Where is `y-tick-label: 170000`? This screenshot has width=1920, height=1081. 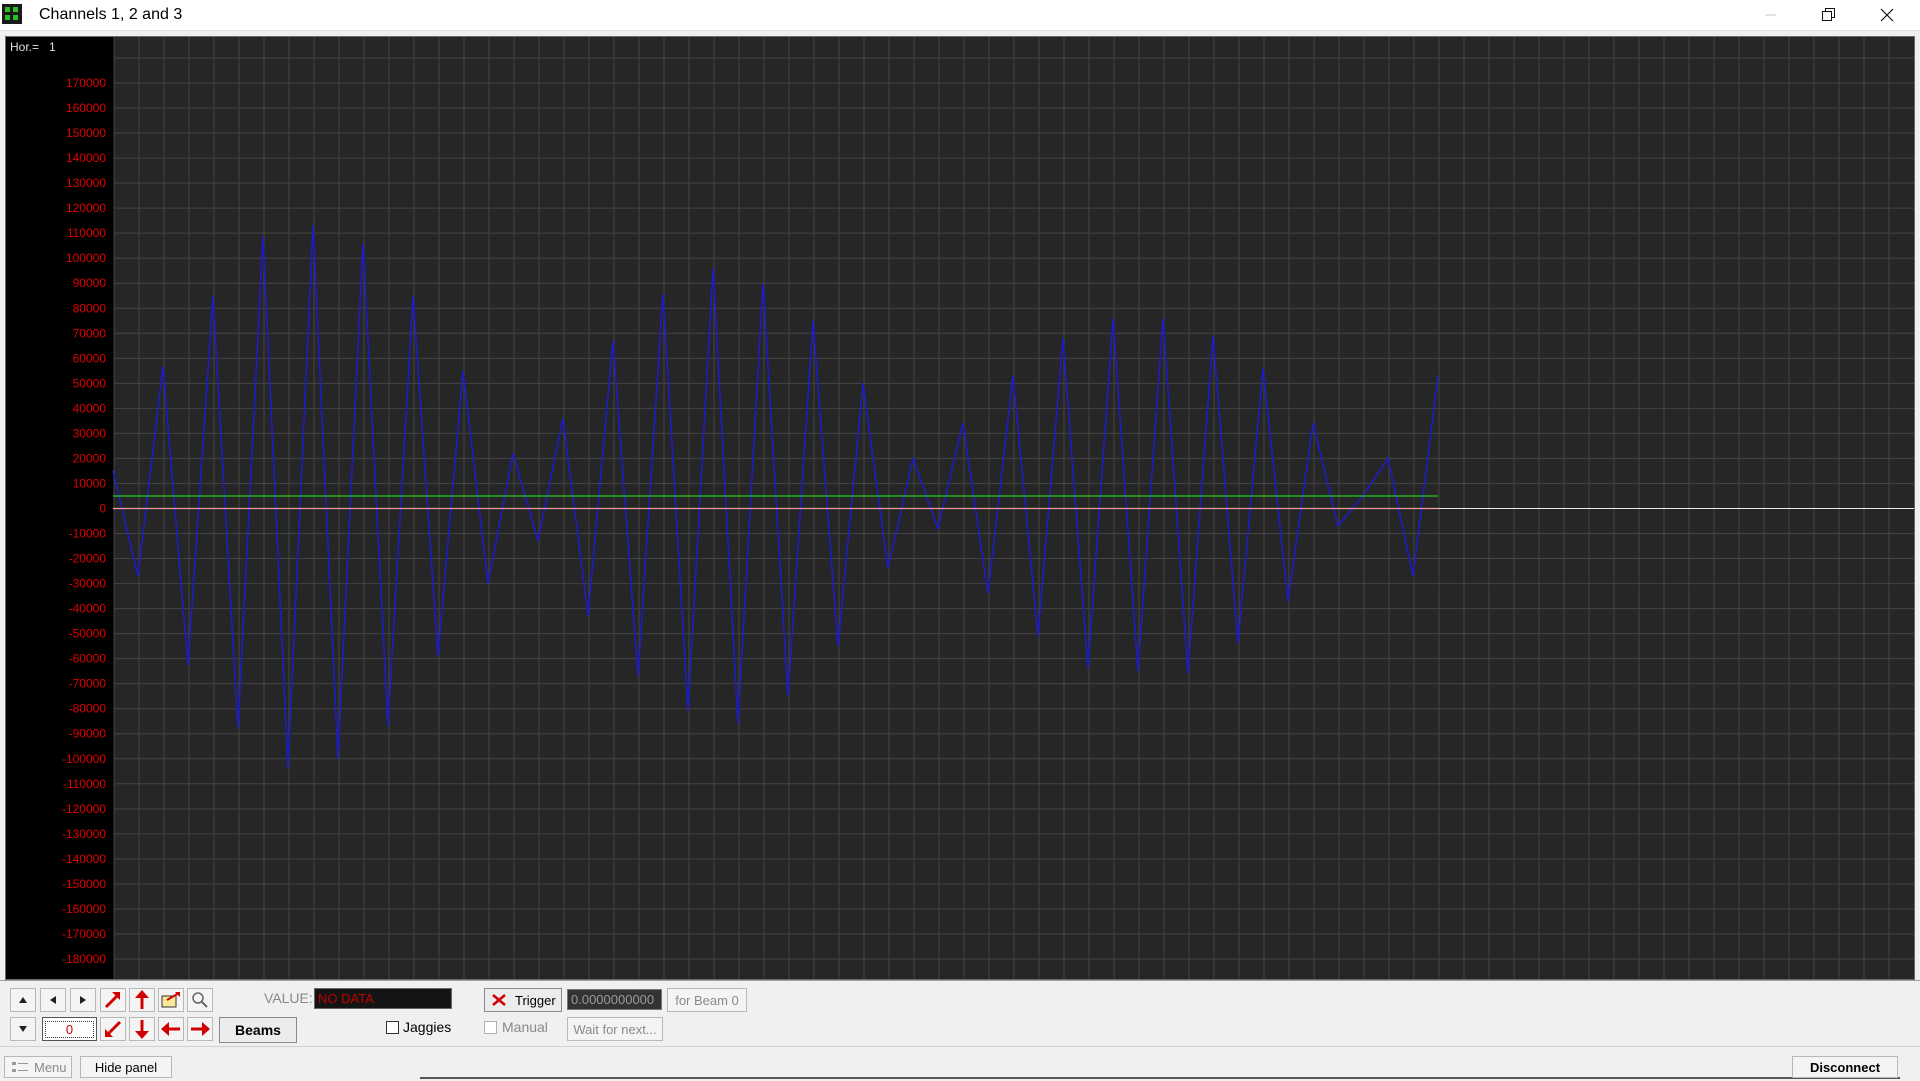
y-tick-label: 170000 is located at coordinates (86, 83).